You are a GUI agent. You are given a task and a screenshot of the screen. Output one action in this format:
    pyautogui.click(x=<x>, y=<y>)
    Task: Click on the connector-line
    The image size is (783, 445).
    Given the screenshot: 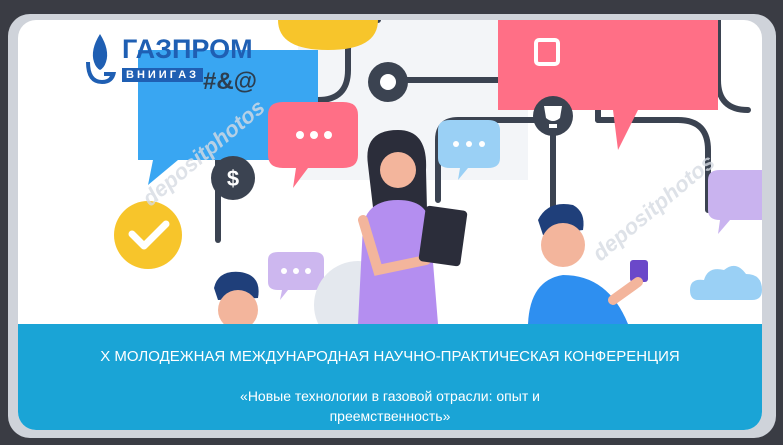 What is the action you would take?
    pyautogui.click(x=733, y=66)
    